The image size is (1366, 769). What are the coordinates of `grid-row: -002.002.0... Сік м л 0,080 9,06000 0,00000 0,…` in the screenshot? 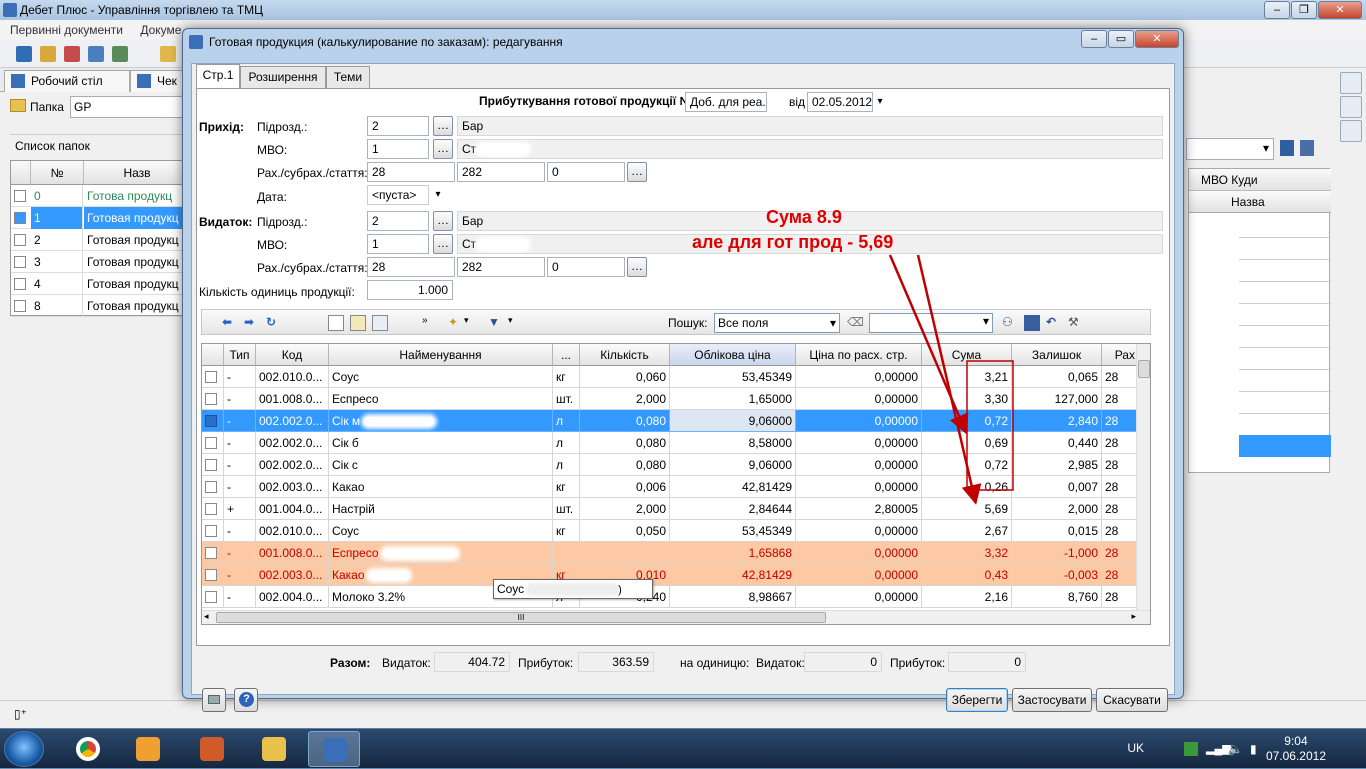 It's located at (676, 421).